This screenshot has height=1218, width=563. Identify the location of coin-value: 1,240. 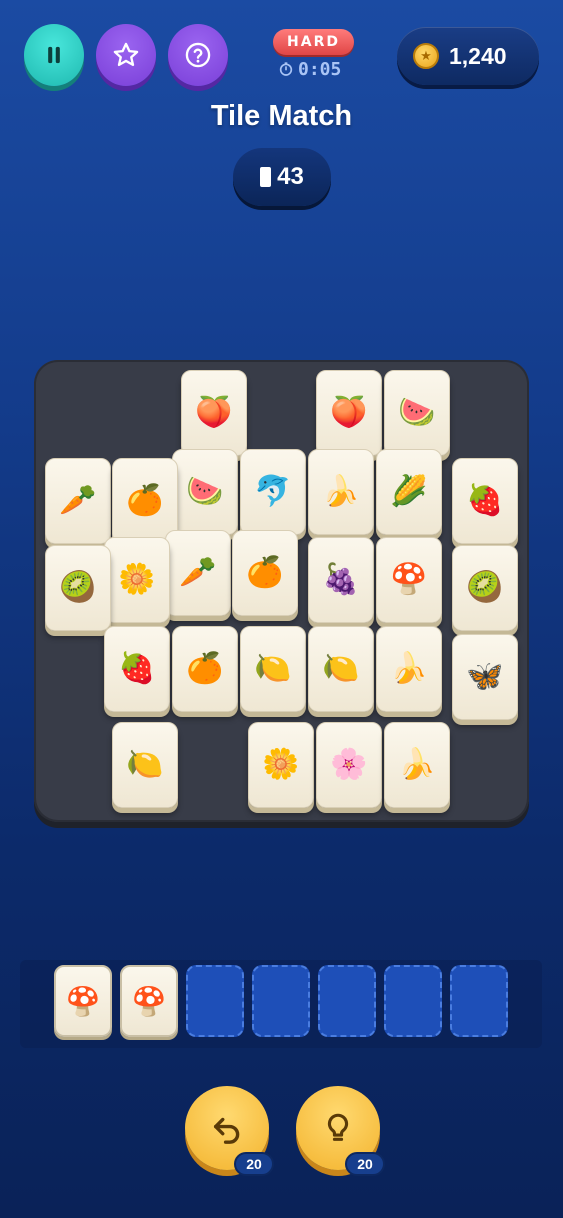
(478, 55).